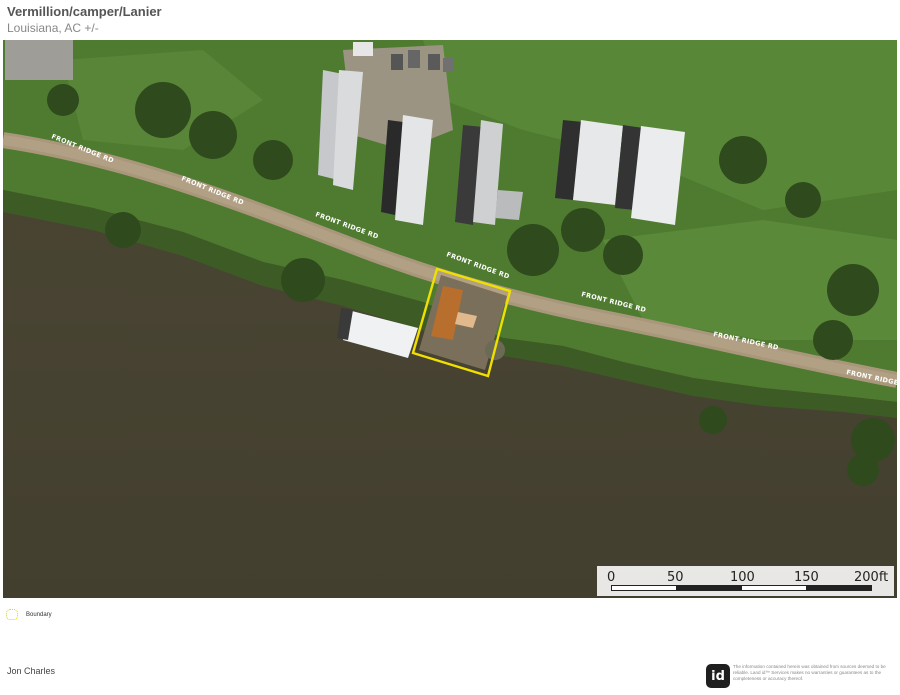 This screenshot has width=900, height=695. I want to click on land-id-logo-icon: id, so click(718, 676).